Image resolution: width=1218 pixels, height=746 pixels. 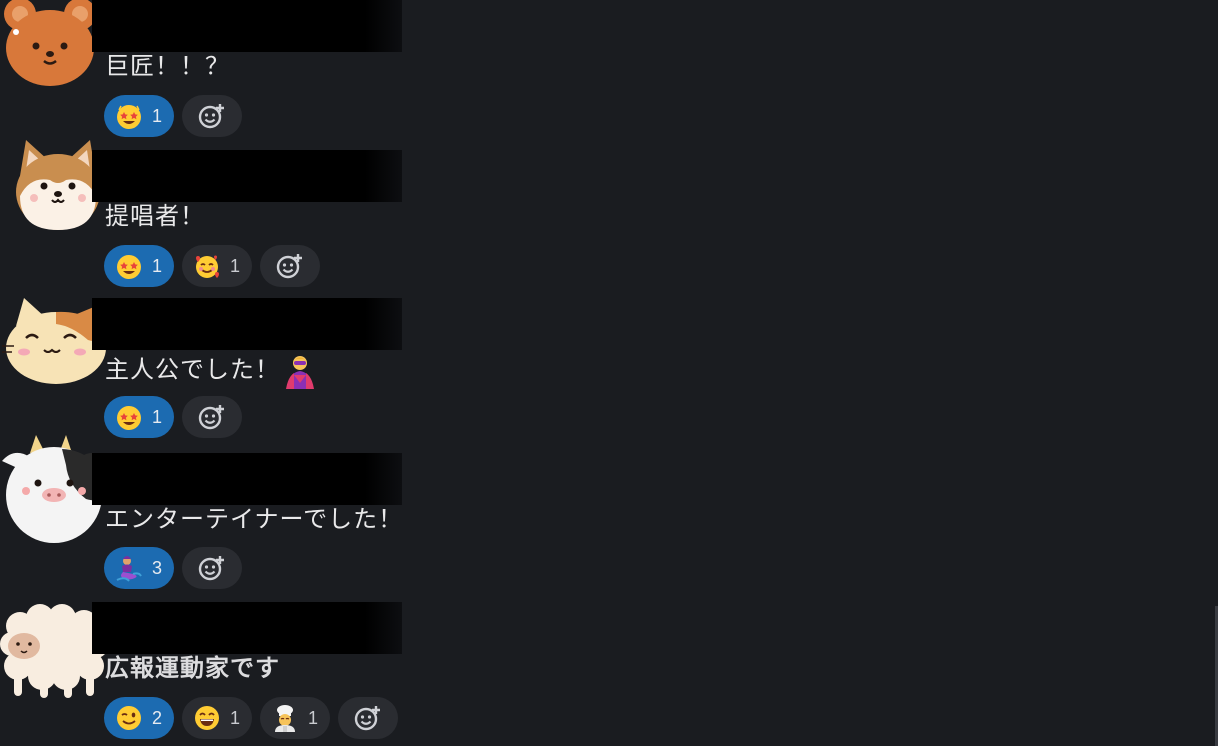 What do you see at coordinates (129, 568) in the screenshot?
I see `genie-emoji` at bounding box center [129, 568].